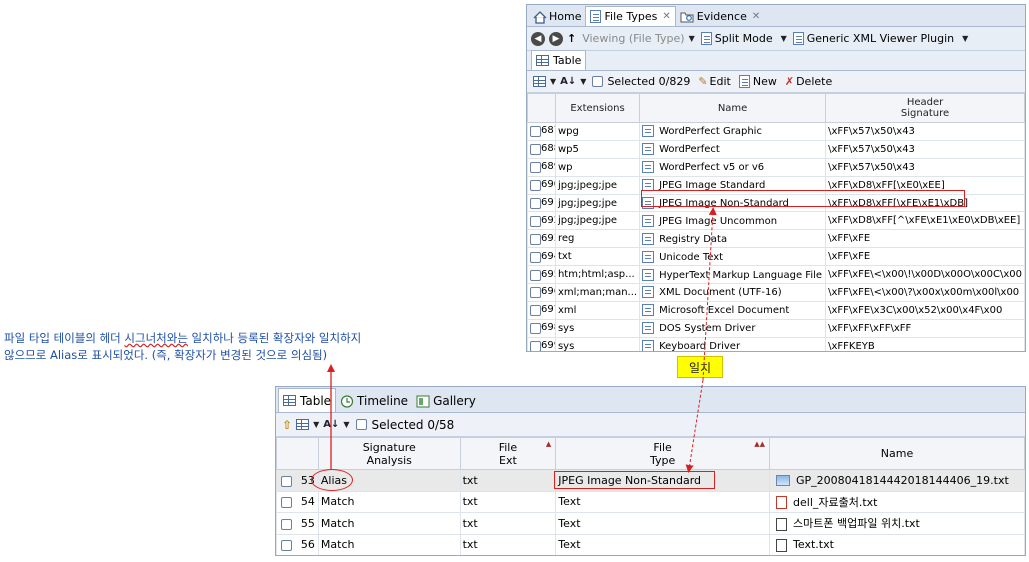 The width and height of the screenshot is (1029, 562). I want to click on delete-button: ✗ Delete, so click(808, 81).